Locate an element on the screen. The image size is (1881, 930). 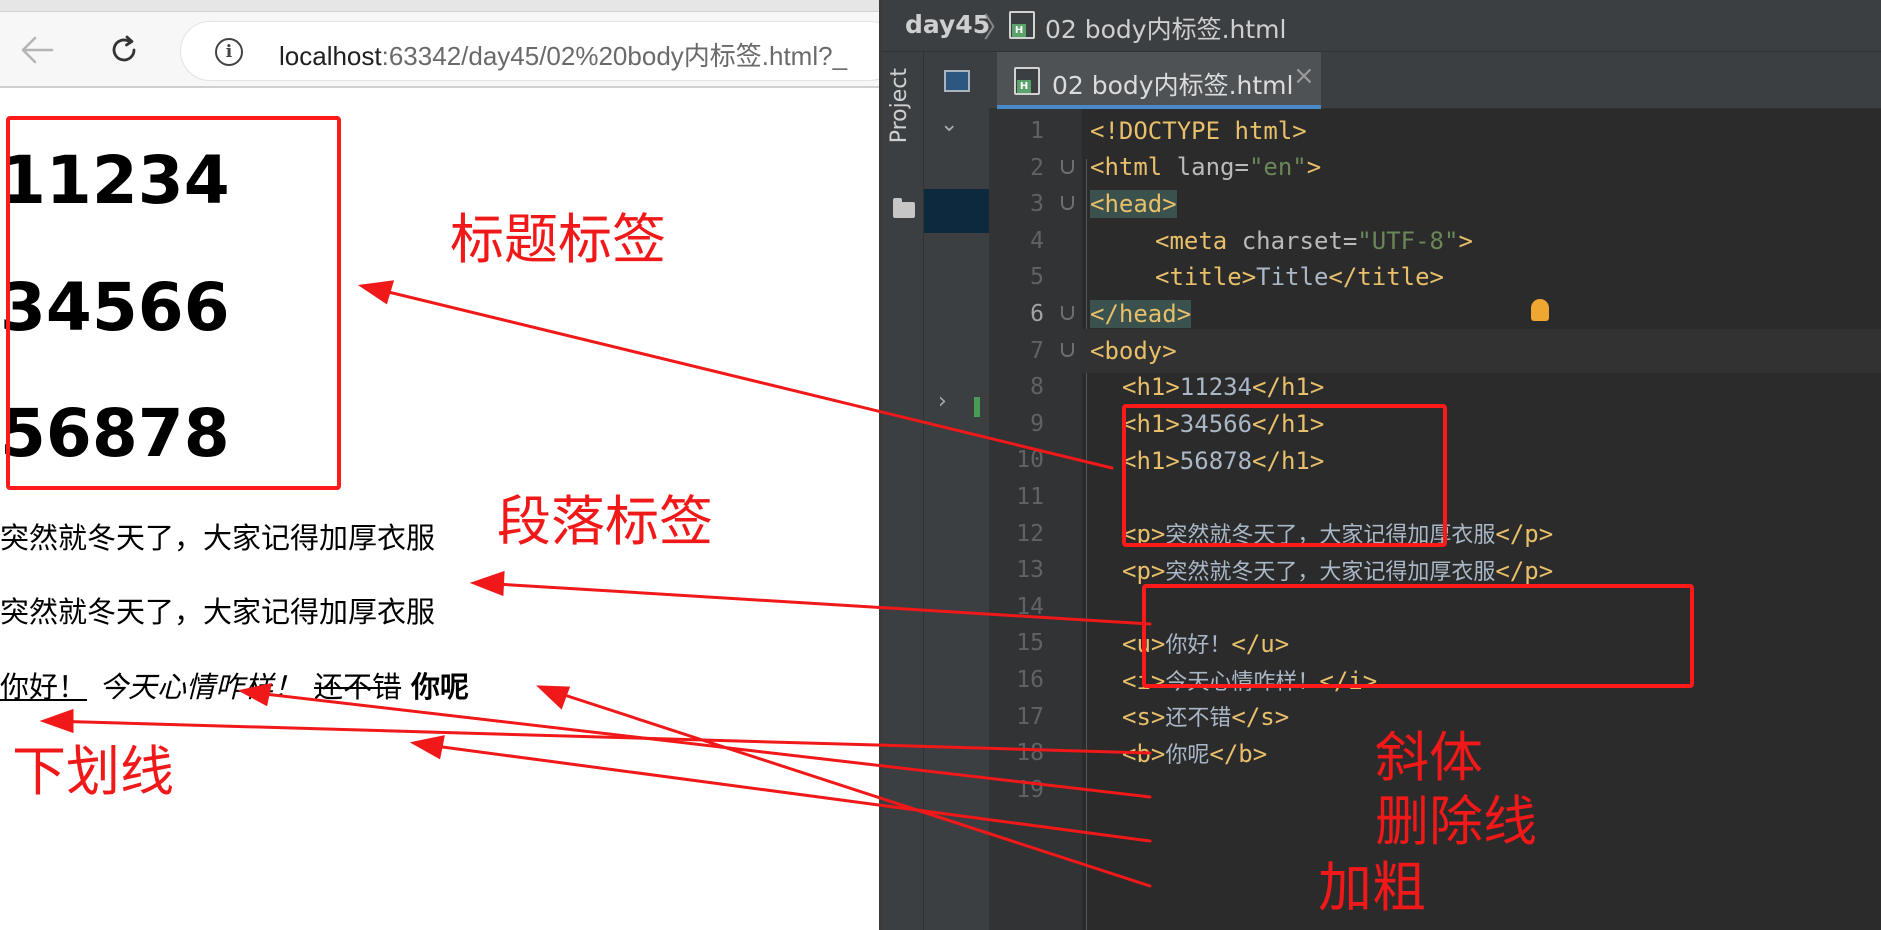
code-line-18: <b>你呢</b> is located at coordinates (1194, 754).